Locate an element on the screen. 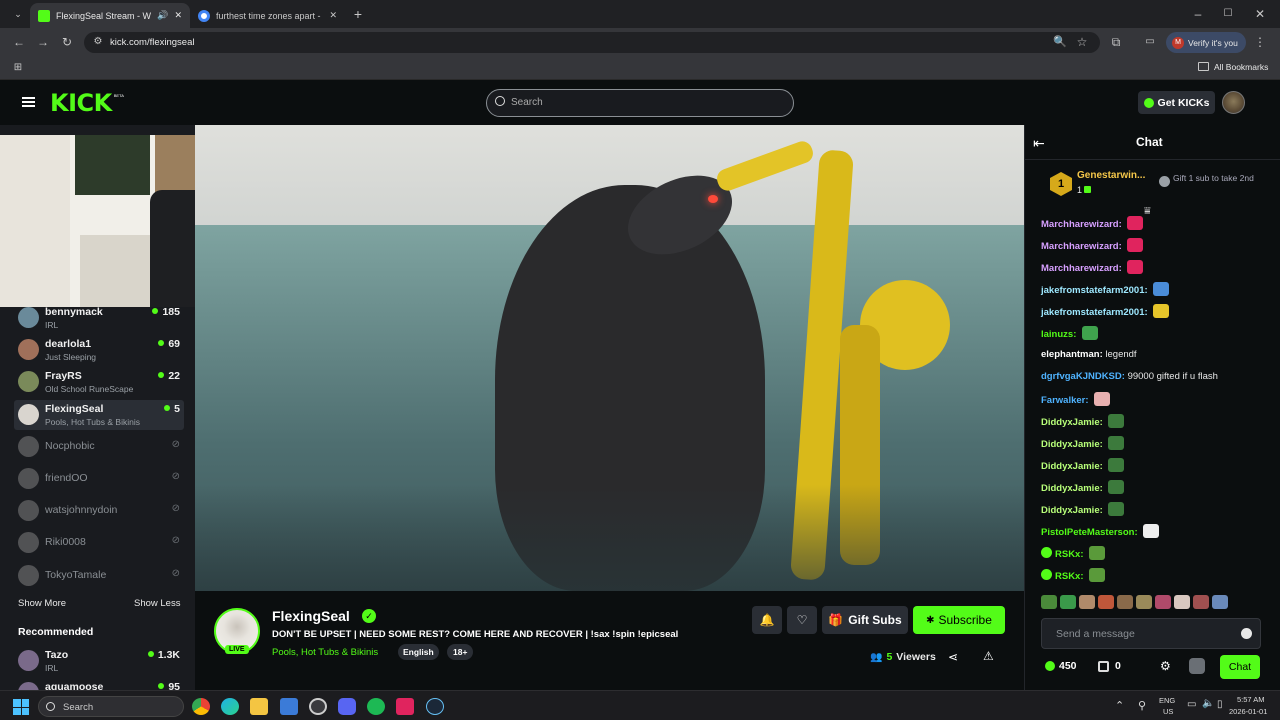 The height and width of the screenshot is (720, 1280). category-link: Pools, Hot Tubs & Bikinis is located at coordinates (325, 652).